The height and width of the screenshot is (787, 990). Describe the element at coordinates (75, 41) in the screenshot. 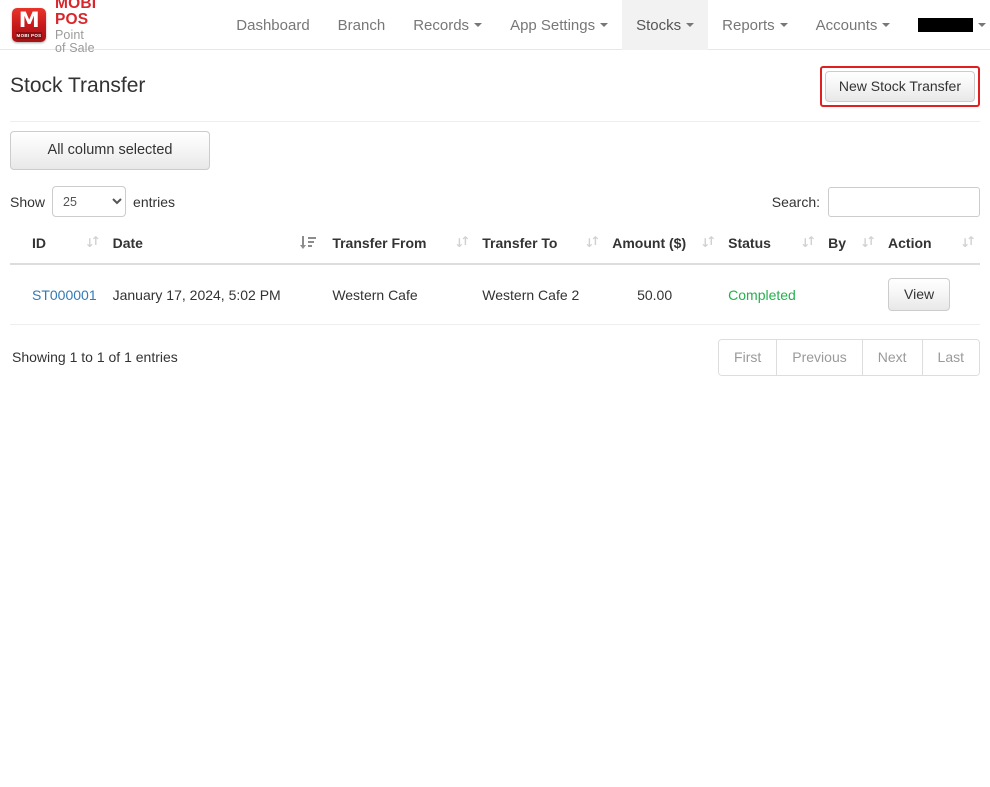

I see `brand-tagline: Point of Sale` at that location.